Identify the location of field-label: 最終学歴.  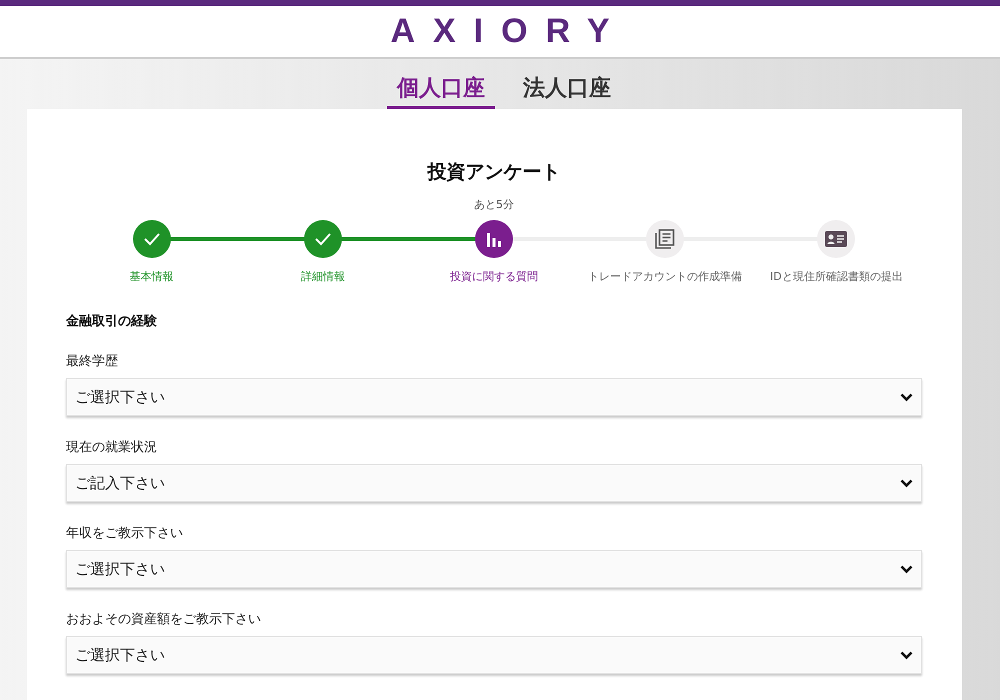
(92, 361).